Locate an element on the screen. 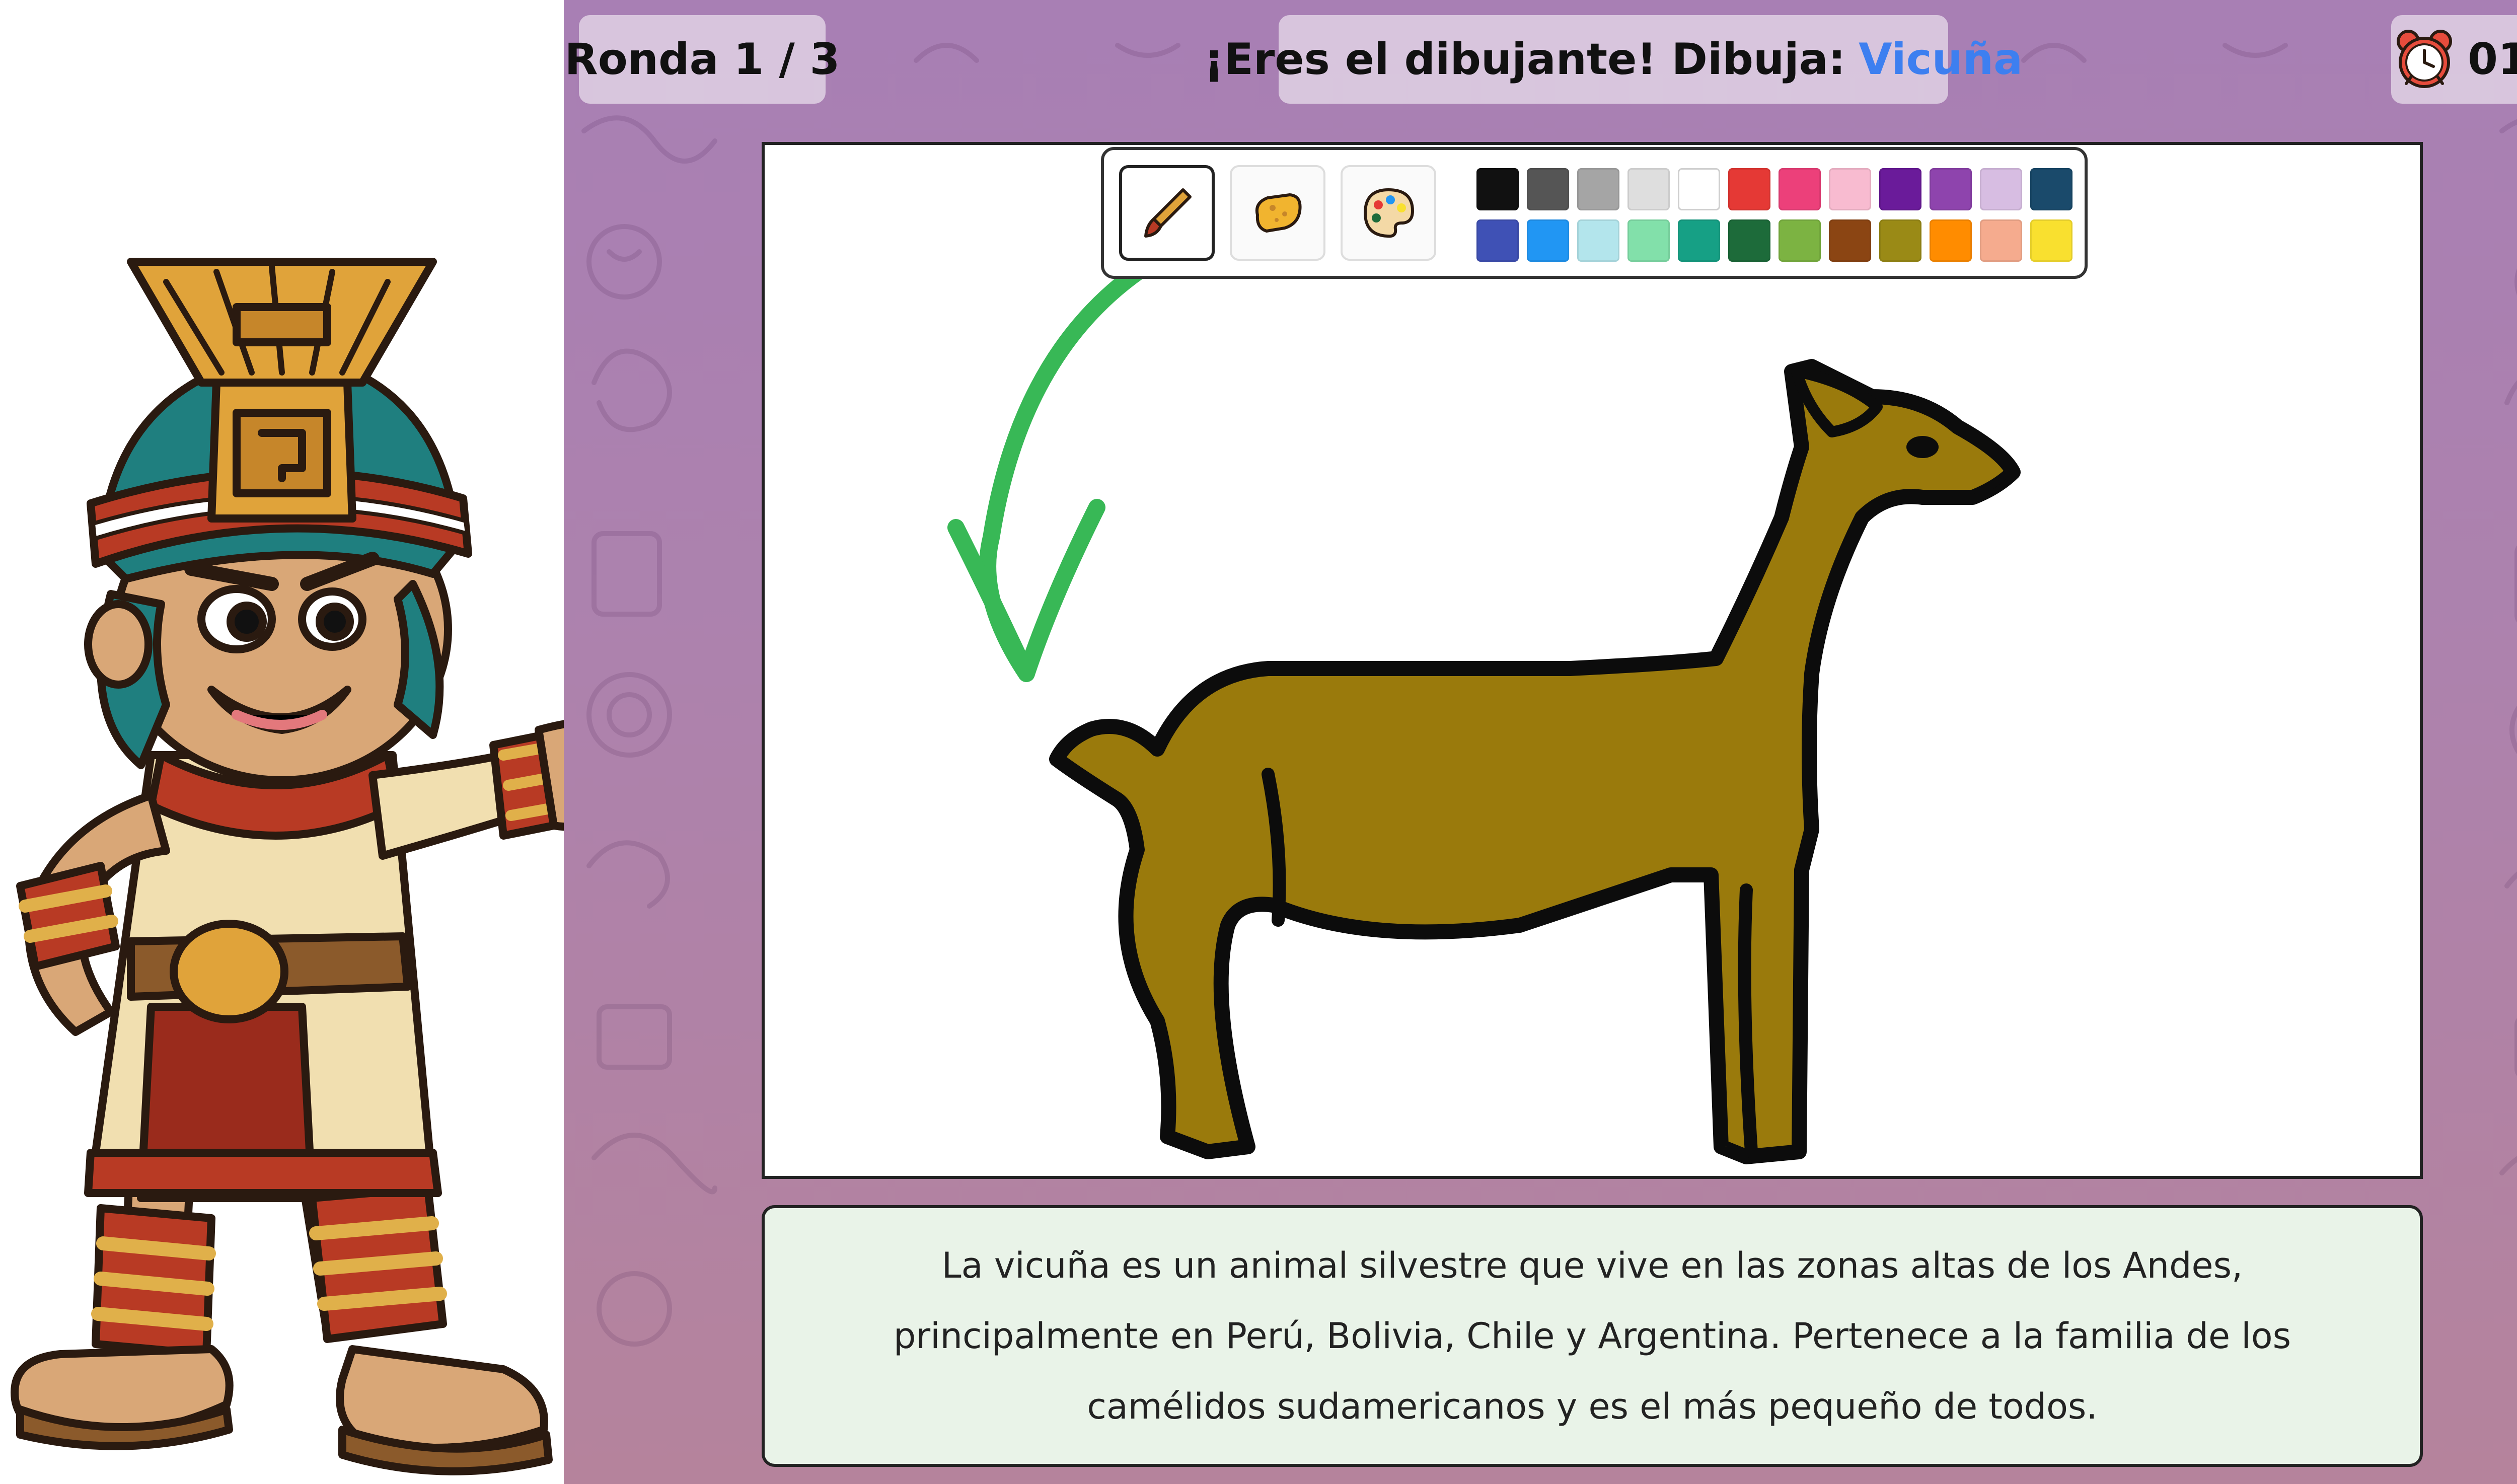 This screenshot has width=2517, height=1484. color-swatches is located at coordinates (1778, 216).